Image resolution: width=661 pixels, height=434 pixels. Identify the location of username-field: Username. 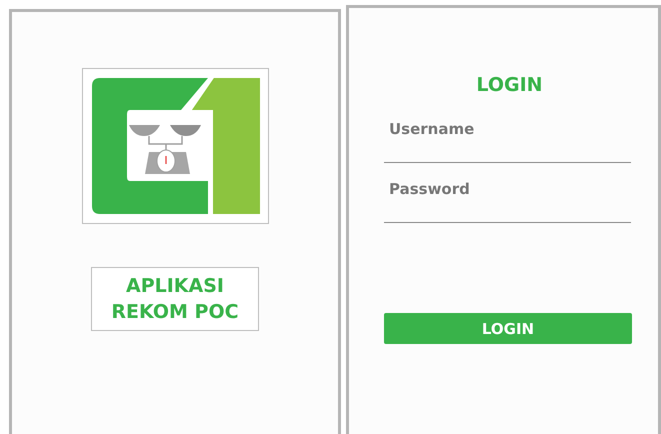
(507, 138).